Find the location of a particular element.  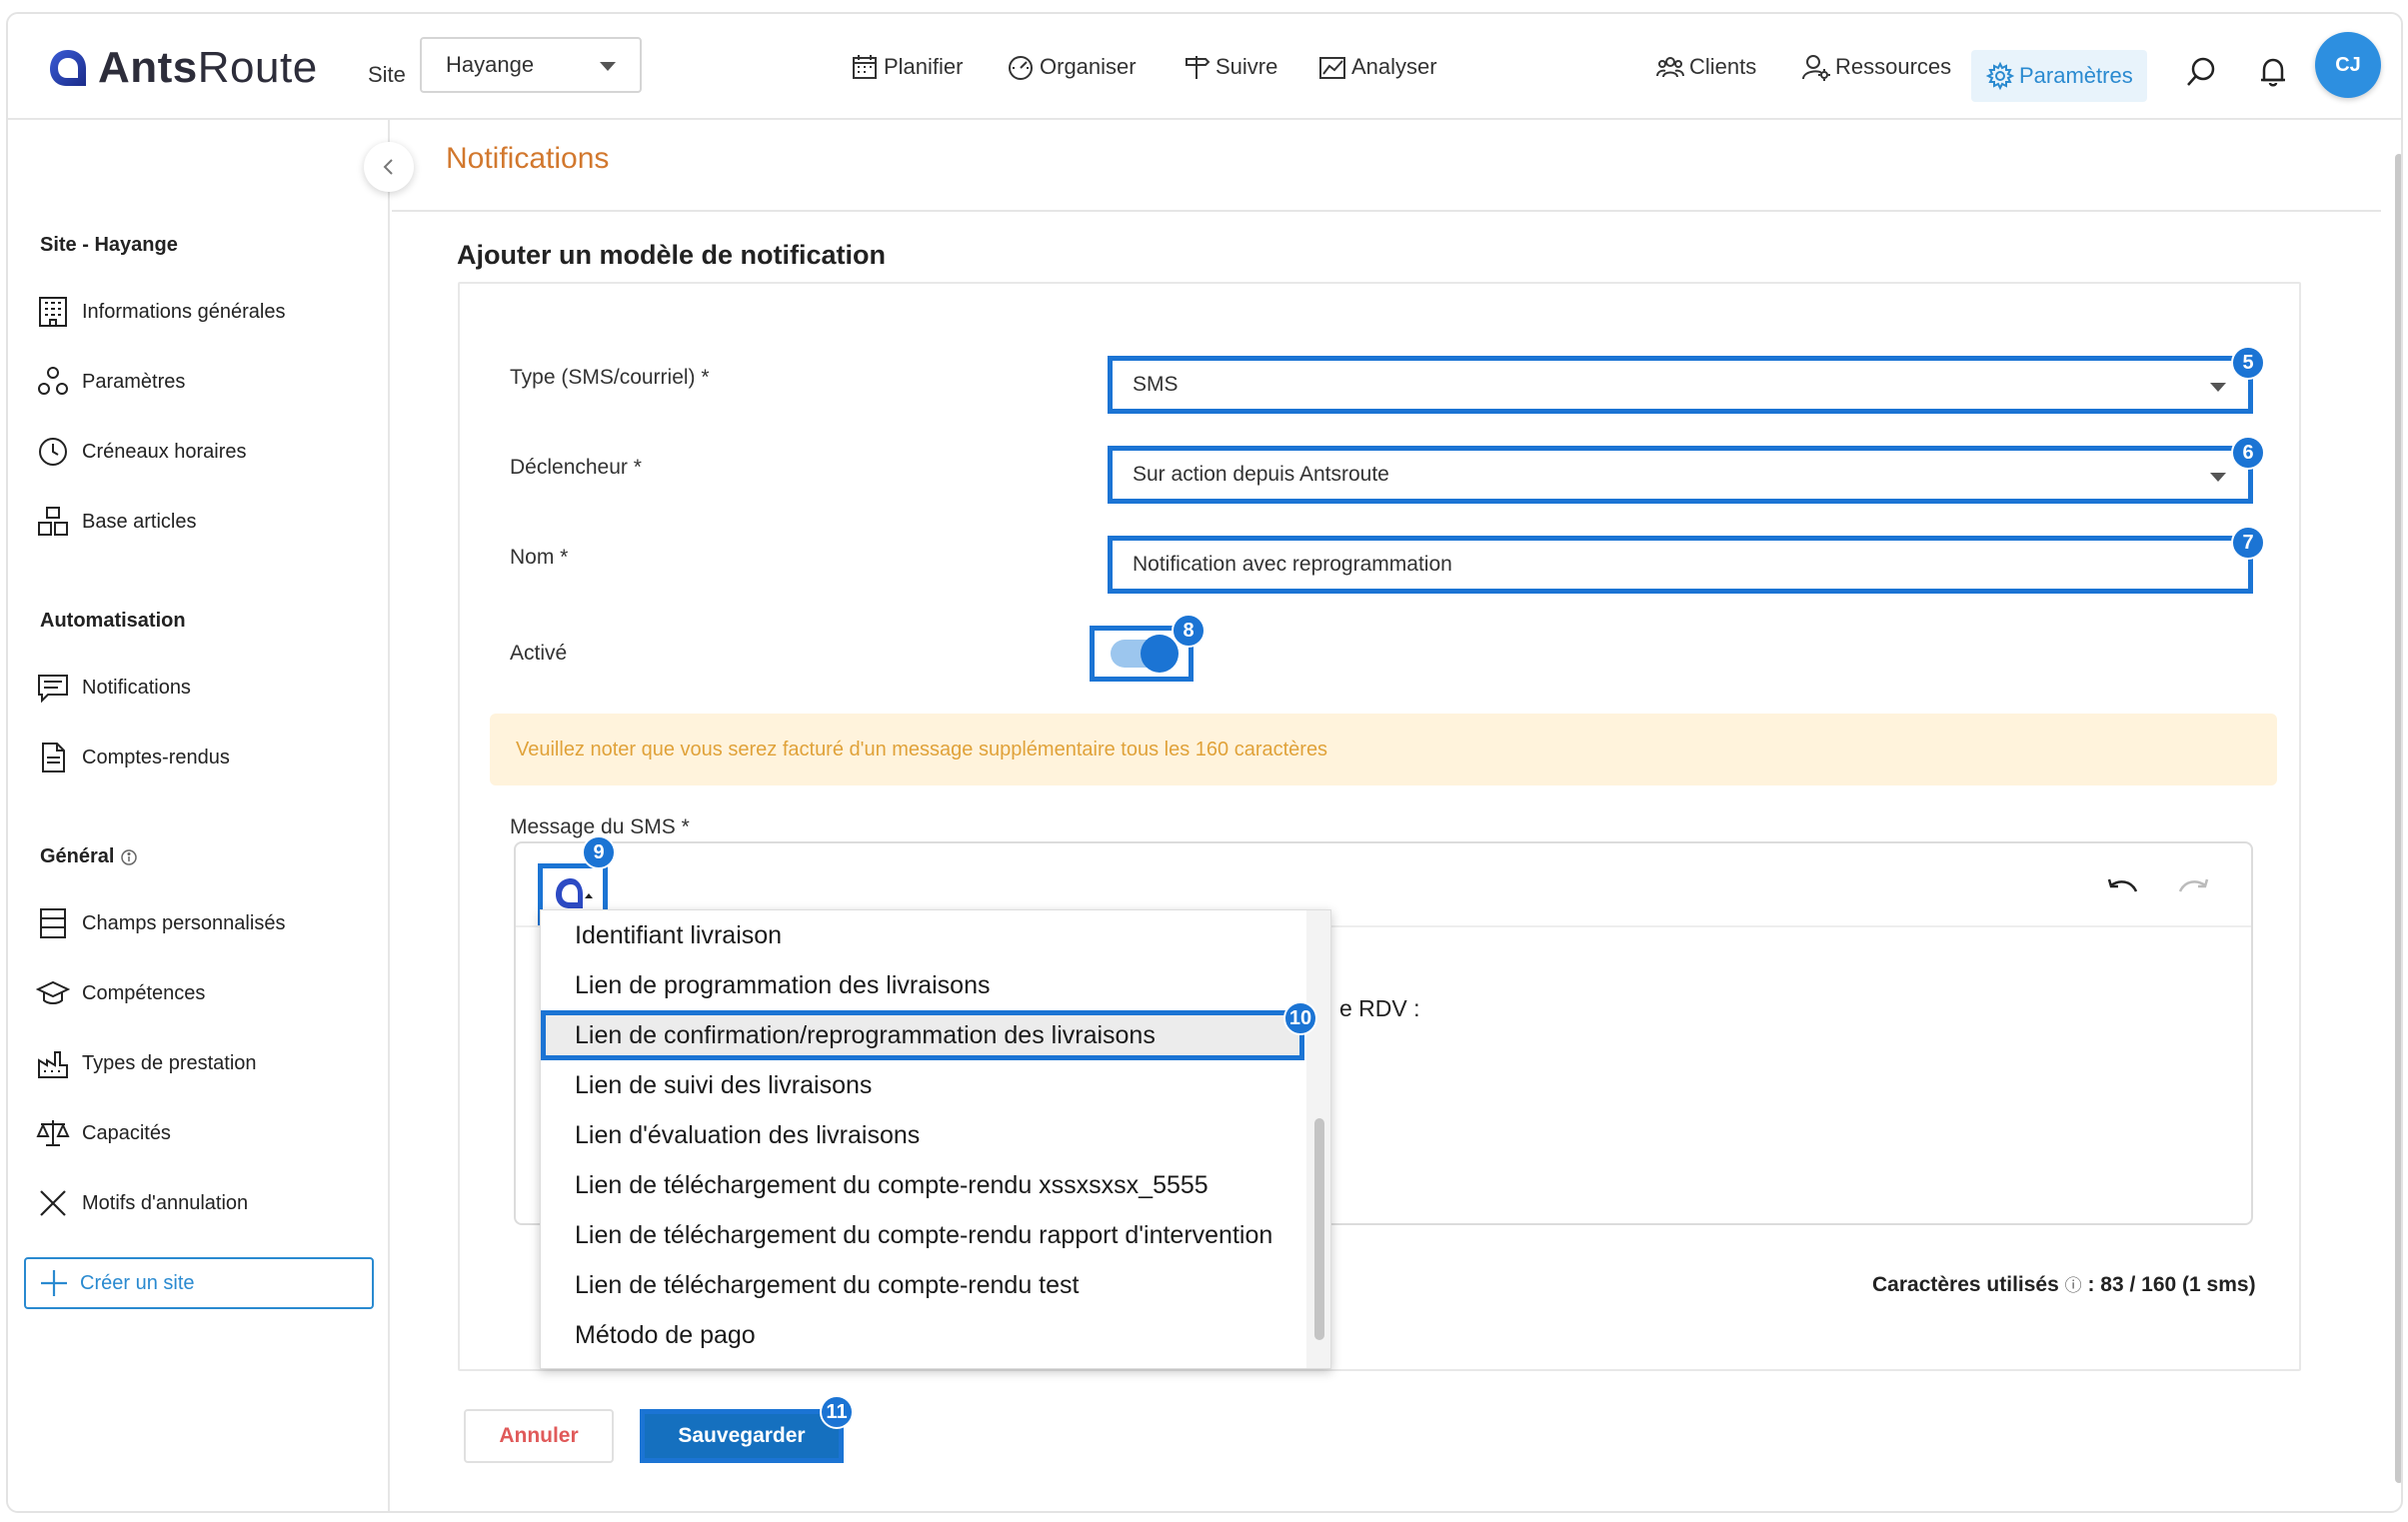

site-select: Hayange is located at coordinates (531, 65).